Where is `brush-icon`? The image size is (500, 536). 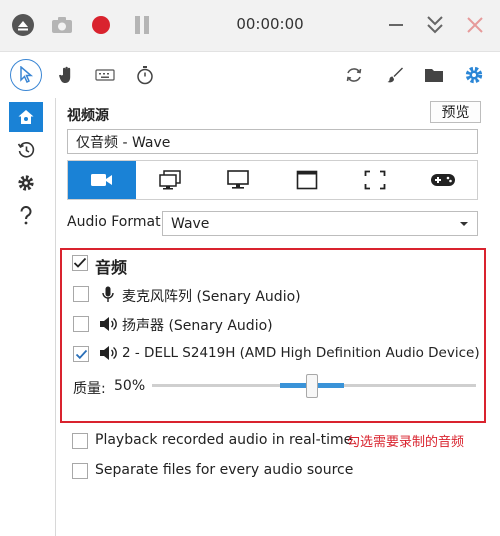 brush-icon is located at coordinates (395, 75).